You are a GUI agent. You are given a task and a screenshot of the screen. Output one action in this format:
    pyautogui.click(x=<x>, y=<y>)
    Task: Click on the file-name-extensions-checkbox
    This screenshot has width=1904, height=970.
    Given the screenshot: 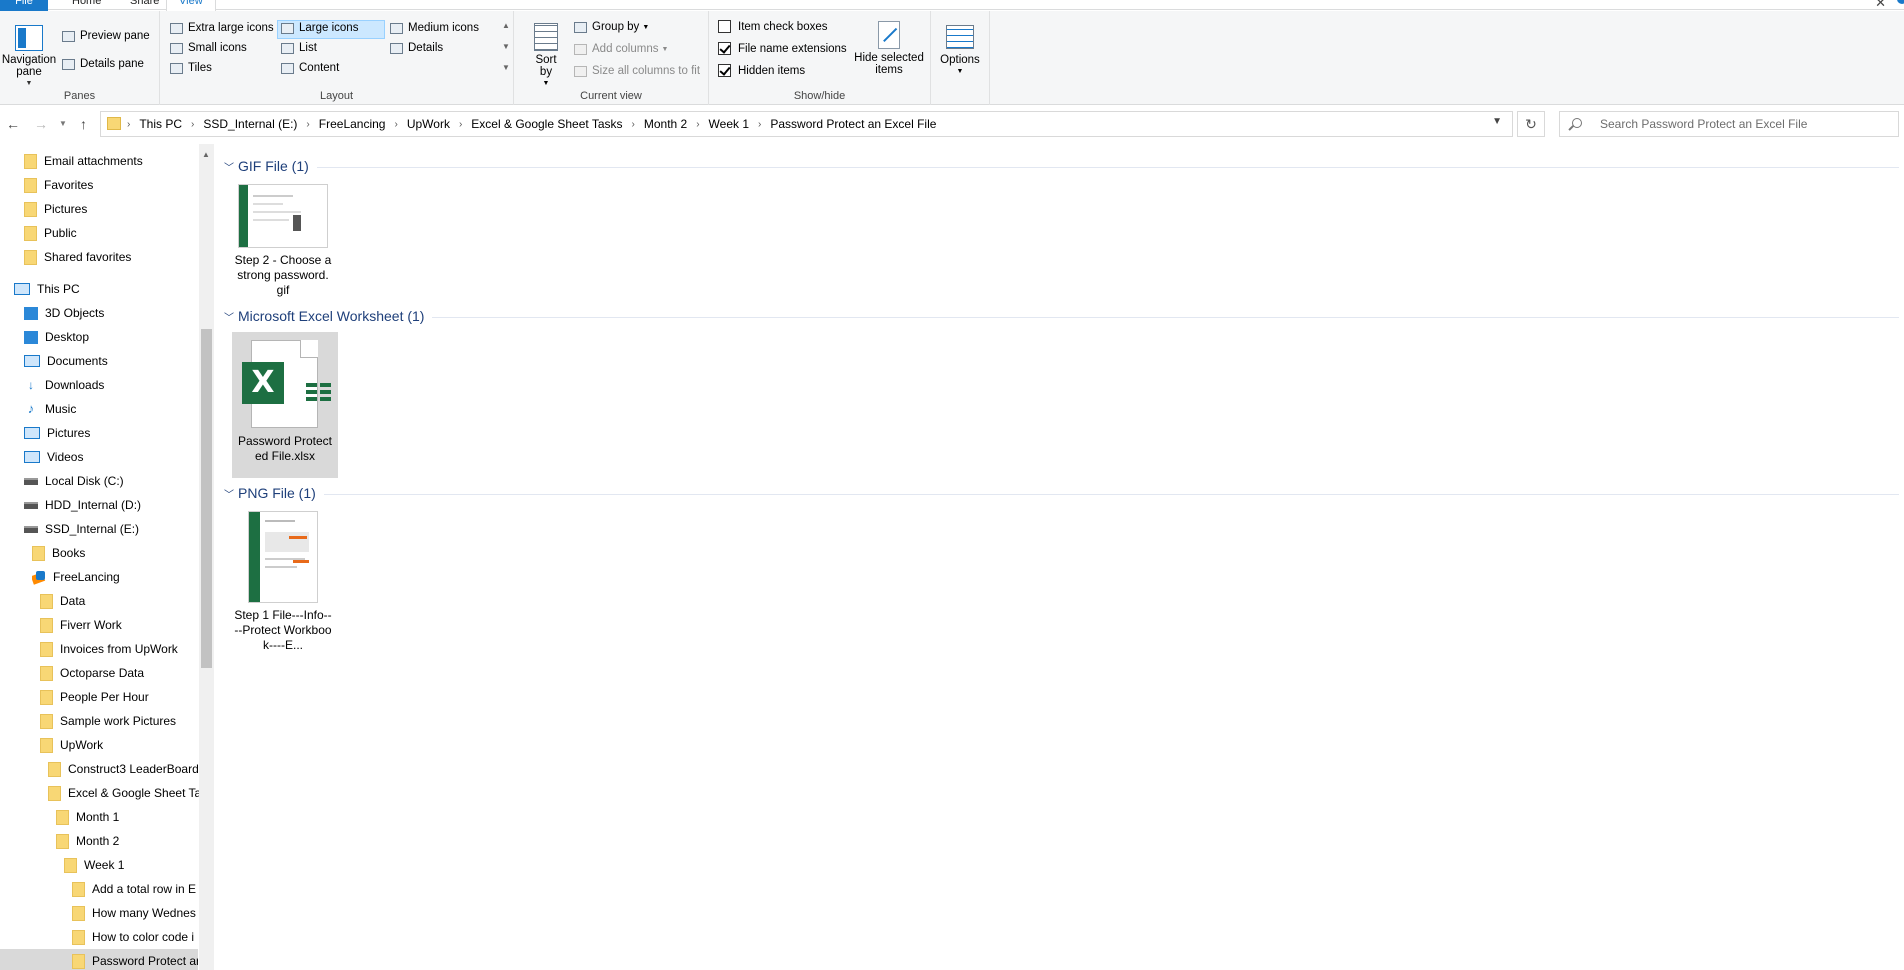 What is the action you would take?
    pyautogui.click(x=724, y=48)
    